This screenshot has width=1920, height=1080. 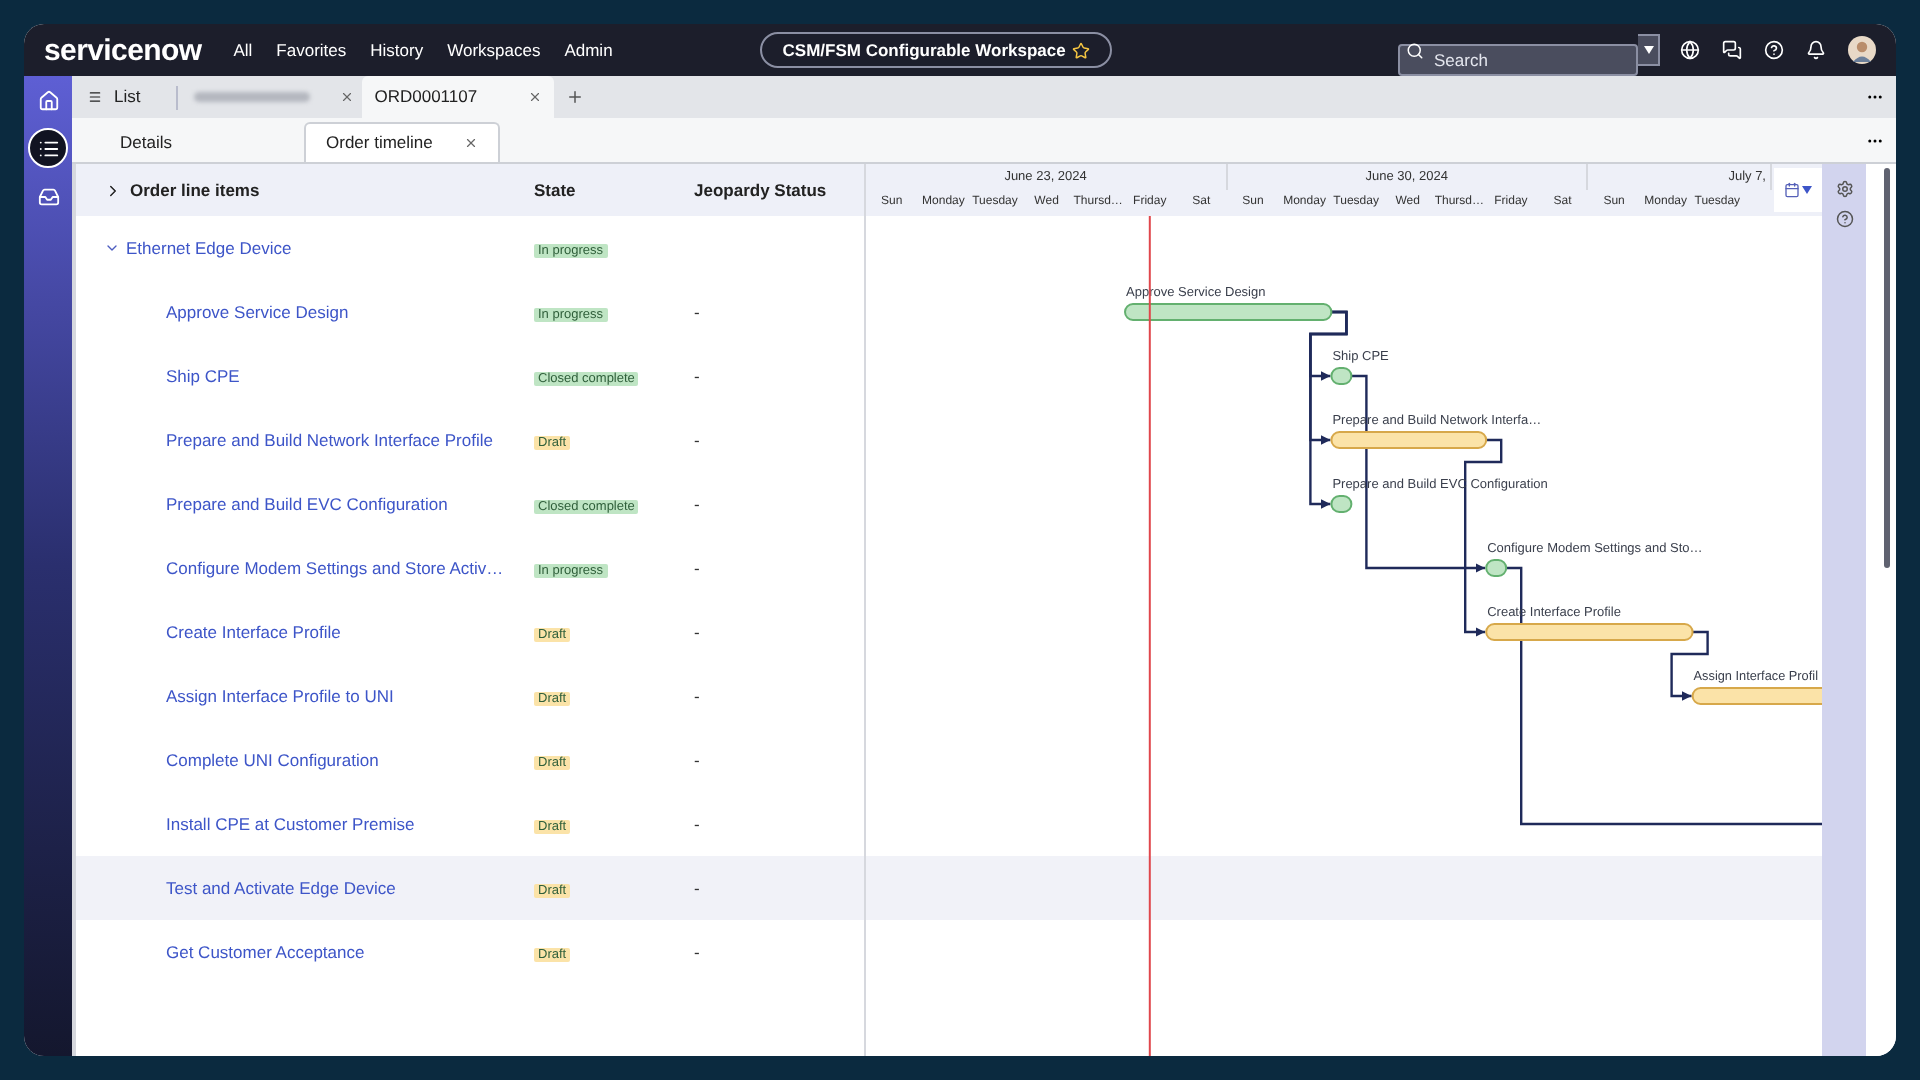 What do you see at coordinates (272, 759) in the screenshot?
I see `line-item-link: Complete UNI Configuration` at bounding box center [272, 759].